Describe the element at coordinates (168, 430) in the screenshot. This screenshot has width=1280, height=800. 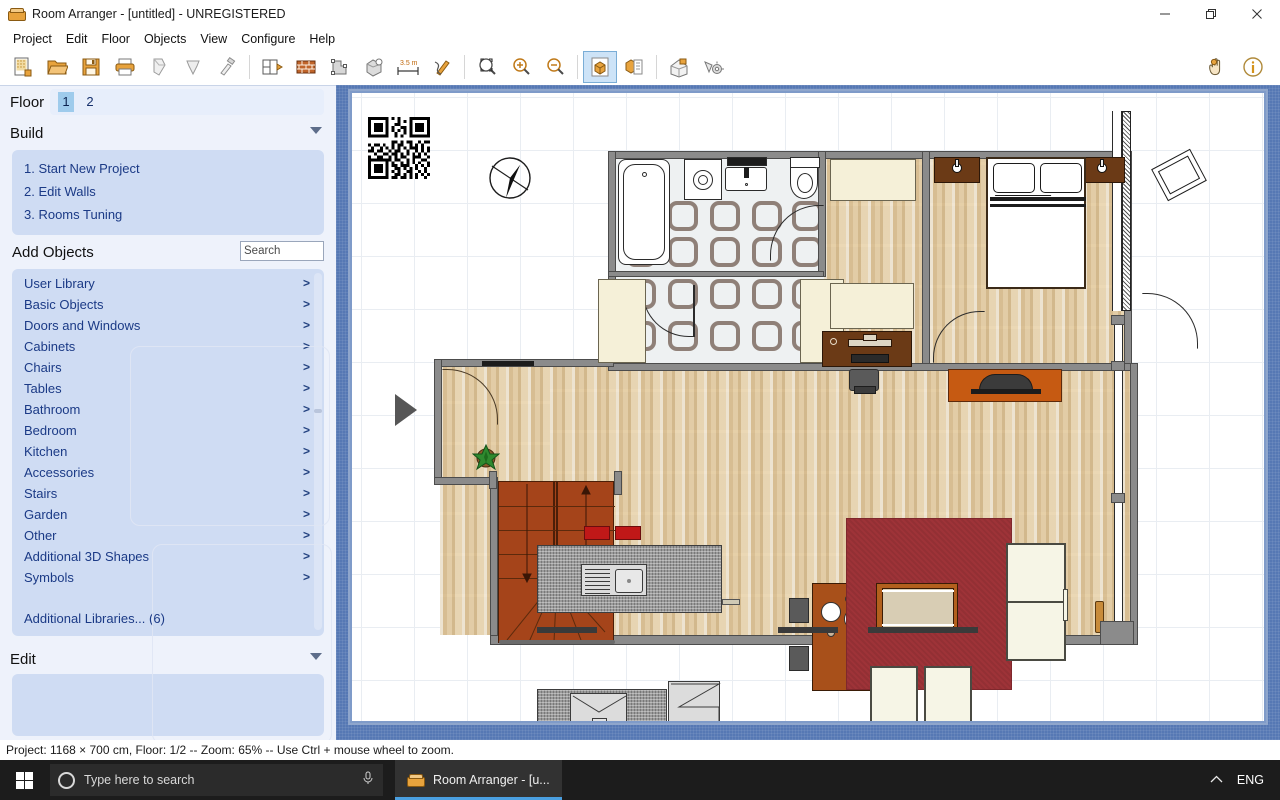
I see `library-item-bedroom: Bedroom >` at that location.